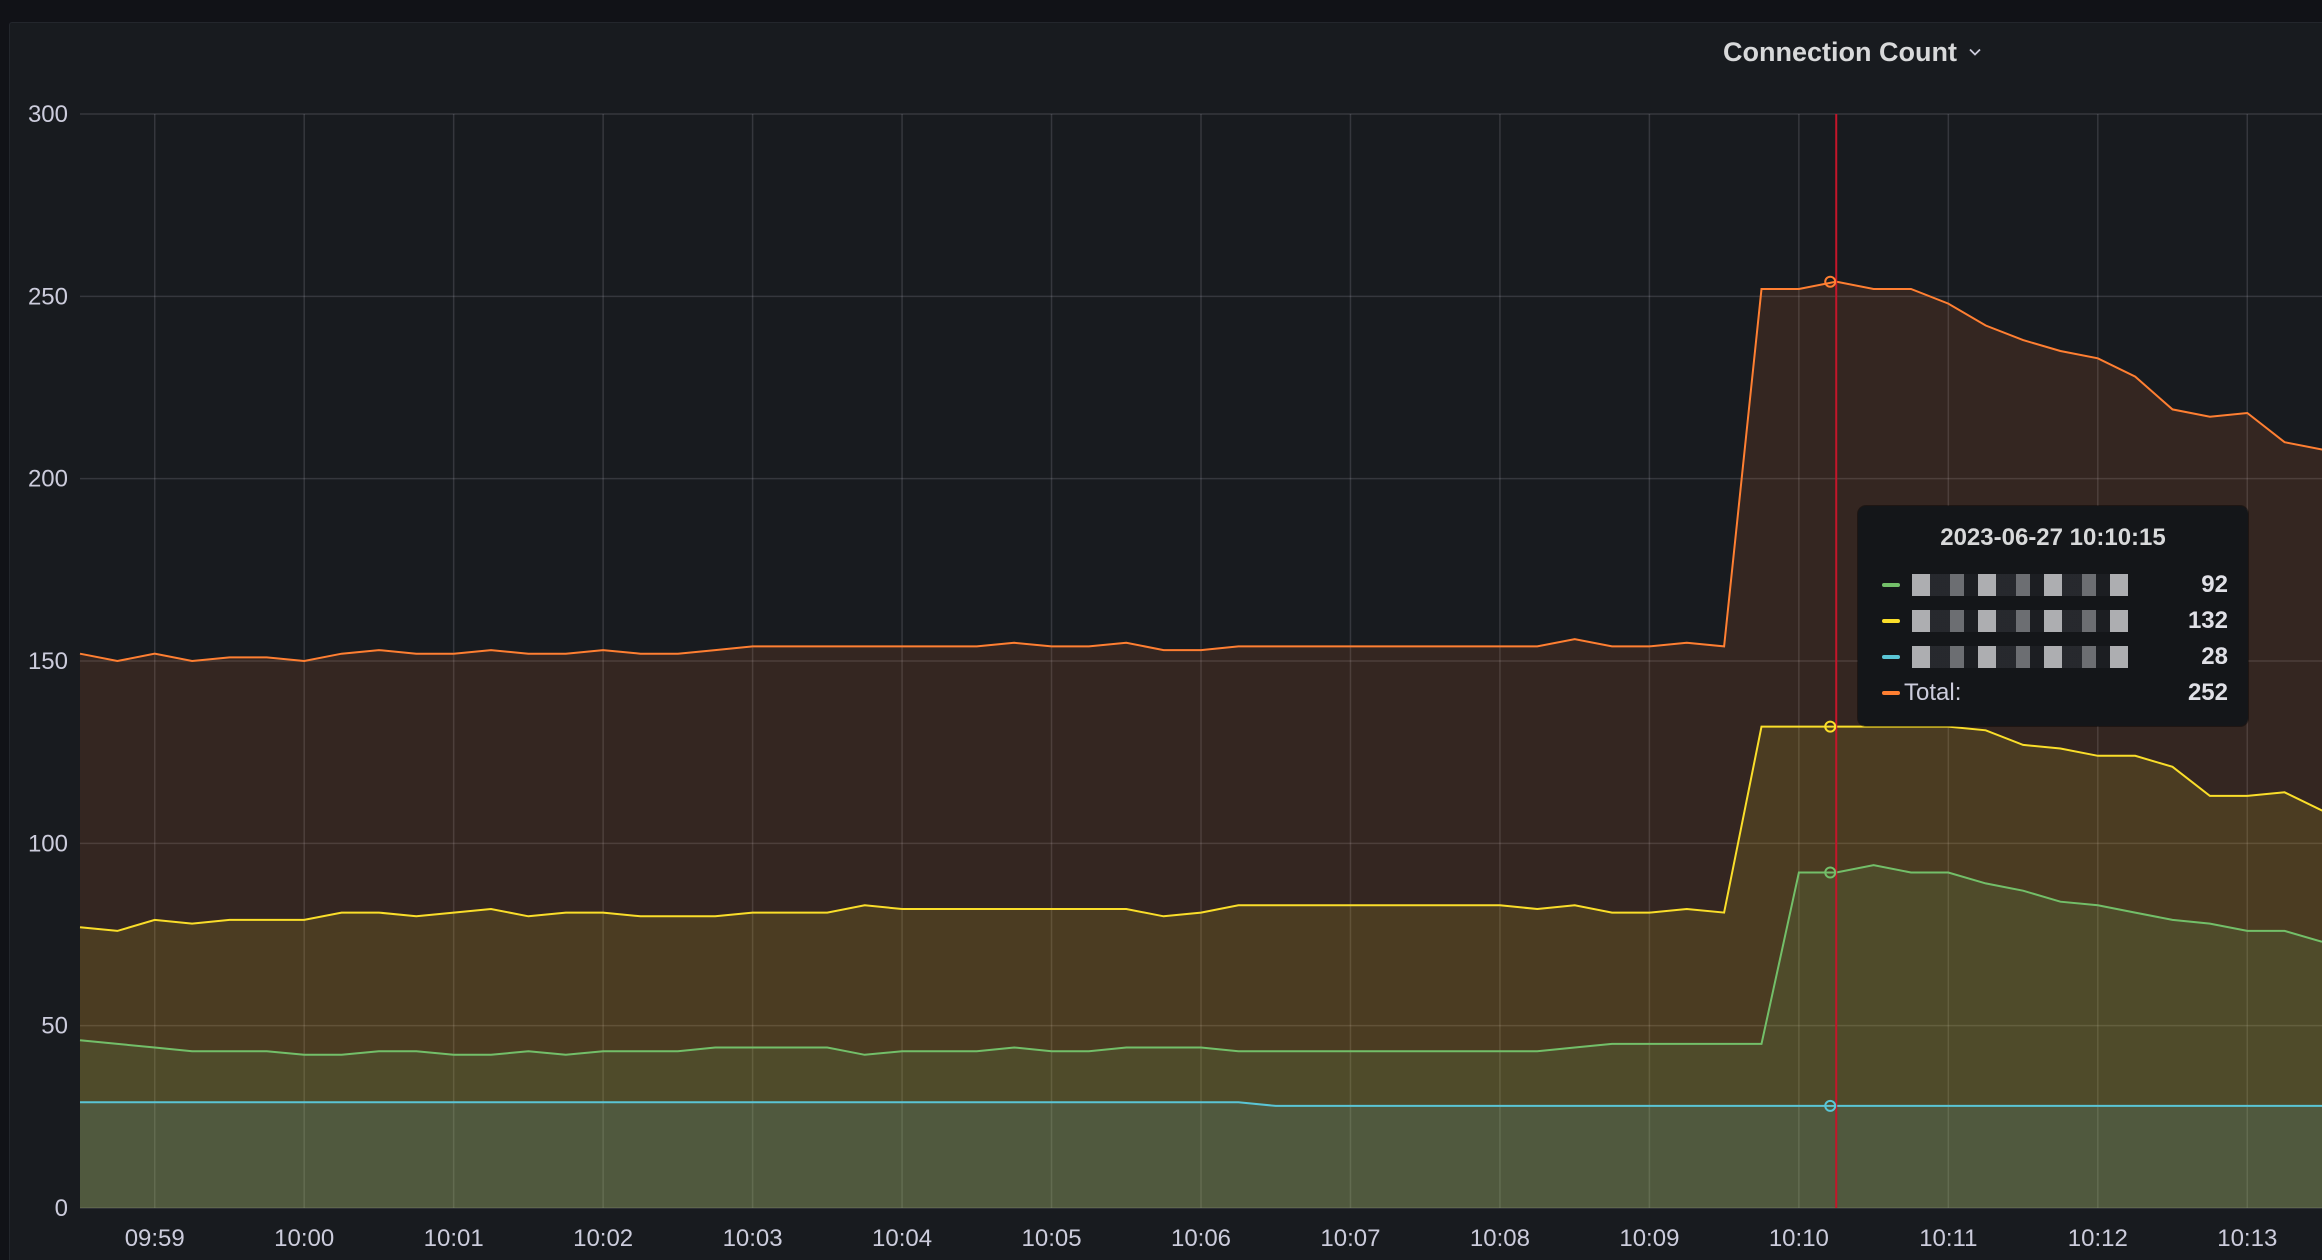 Image resolution: width=2322 pixels, height=1260 pixels. What do you see at coordinates (48, 479) in the screenshot?
I see `y-tick-label: 200` at bounding box center [48, 479].